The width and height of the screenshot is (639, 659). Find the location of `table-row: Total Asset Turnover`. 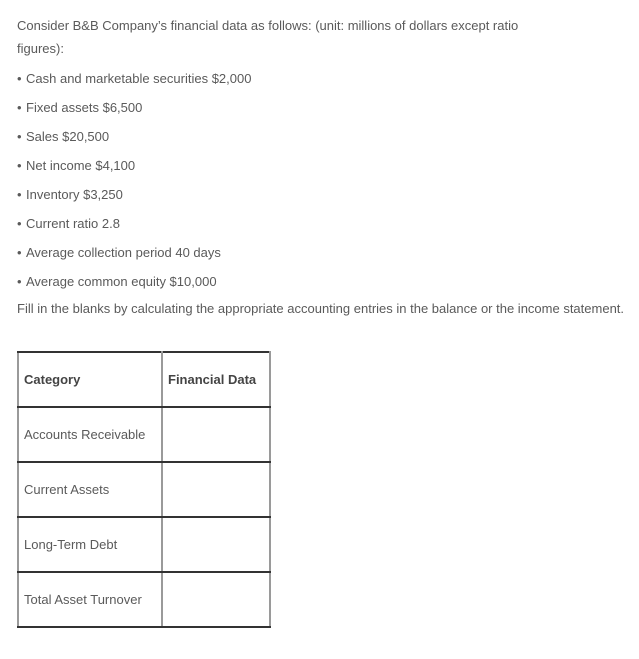

table-row: Total Asset Turnover is located at coordinates (144, 599).